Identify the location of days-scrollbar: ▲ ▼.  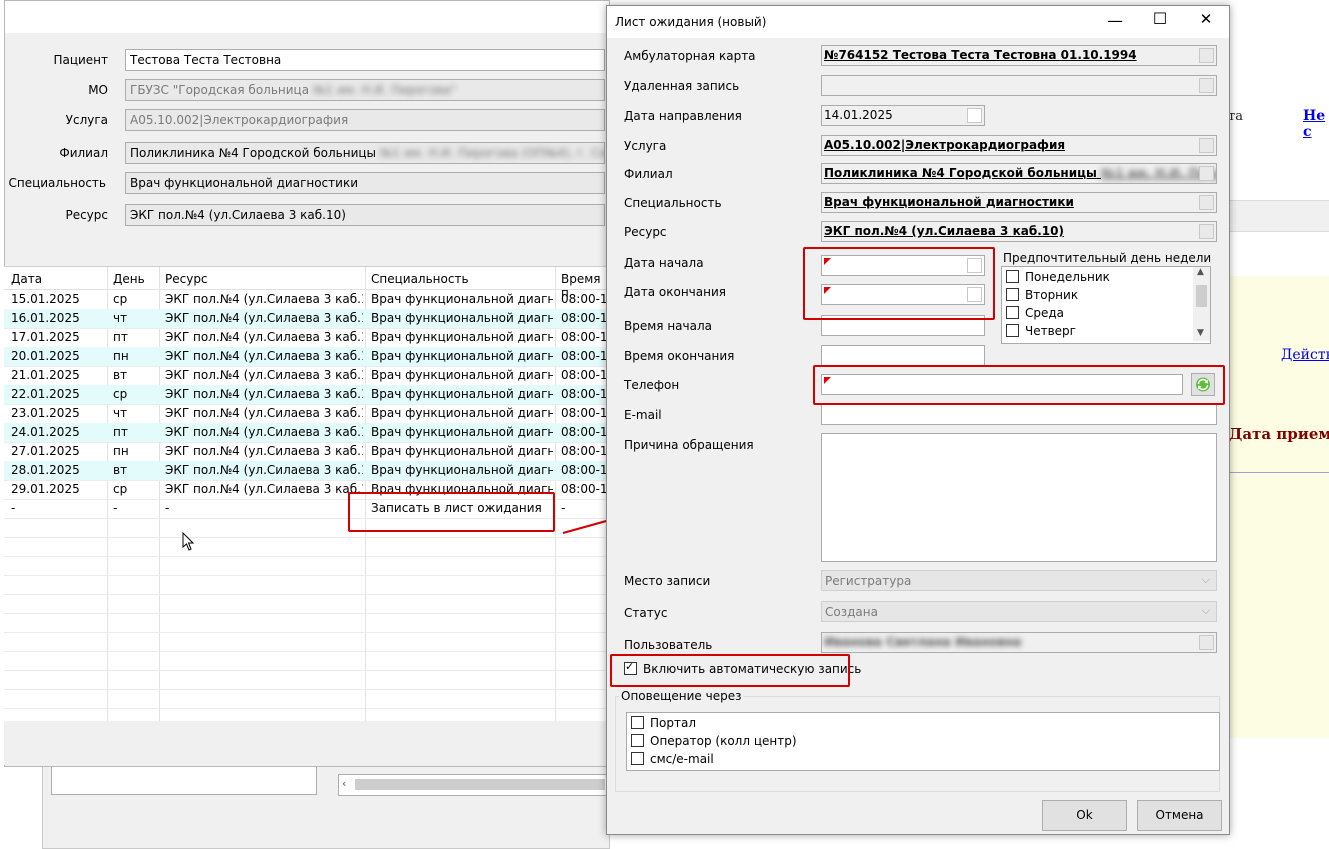
(1201, 304).